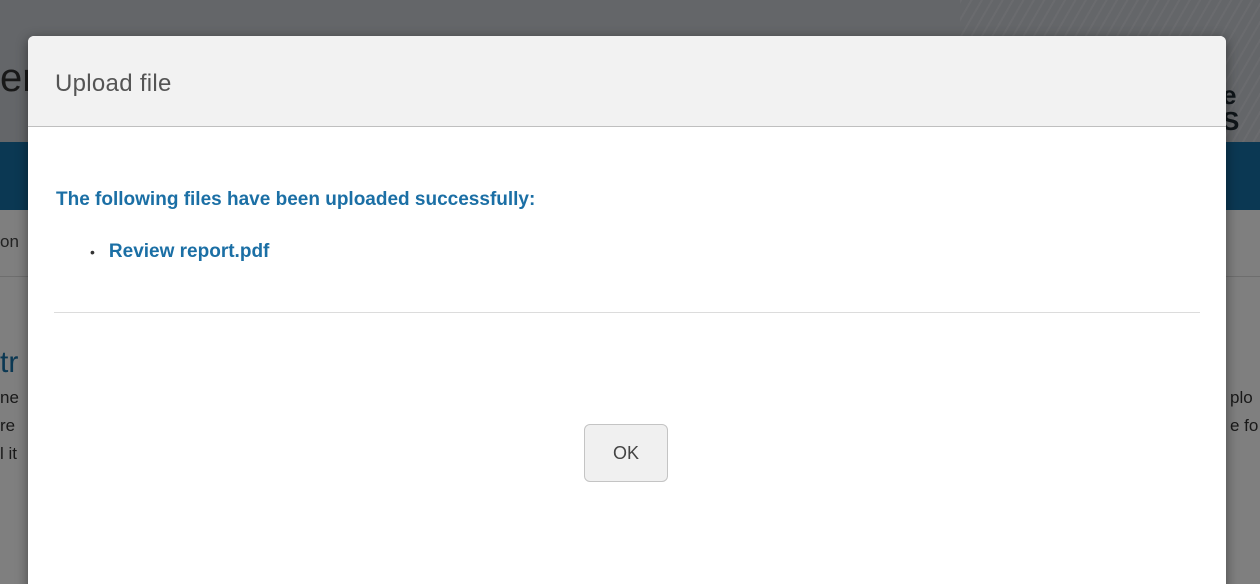 The height and width of the screenshot is (584, 1260). Describe the element at coordinates (113, 83) in the screenshot. I see `dialog-title: Upload file` at that location.